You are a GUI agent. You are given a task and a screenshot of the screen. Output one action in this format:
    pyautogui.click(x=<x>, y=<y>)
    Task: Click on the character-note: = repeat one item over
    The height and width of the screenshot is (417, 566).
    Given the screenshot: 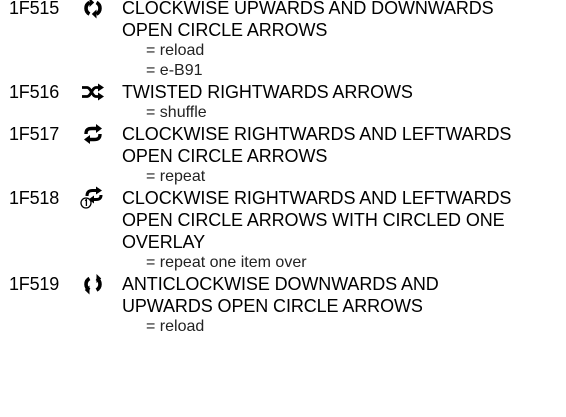 What is the action you would take?
    pyautogui.click(x=226, y=262)
    